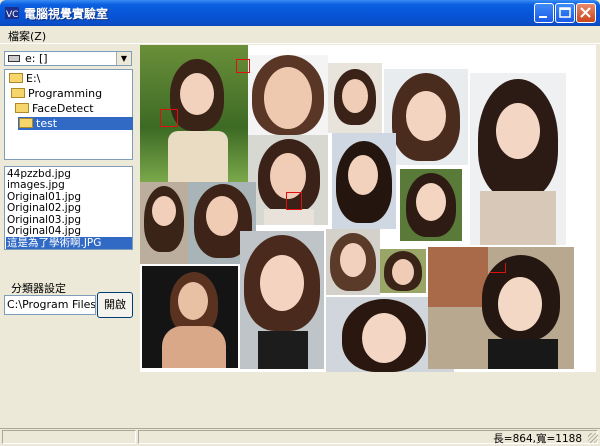 The image size is (600, 446). I want to click on drive-icon, so click(14, 58).